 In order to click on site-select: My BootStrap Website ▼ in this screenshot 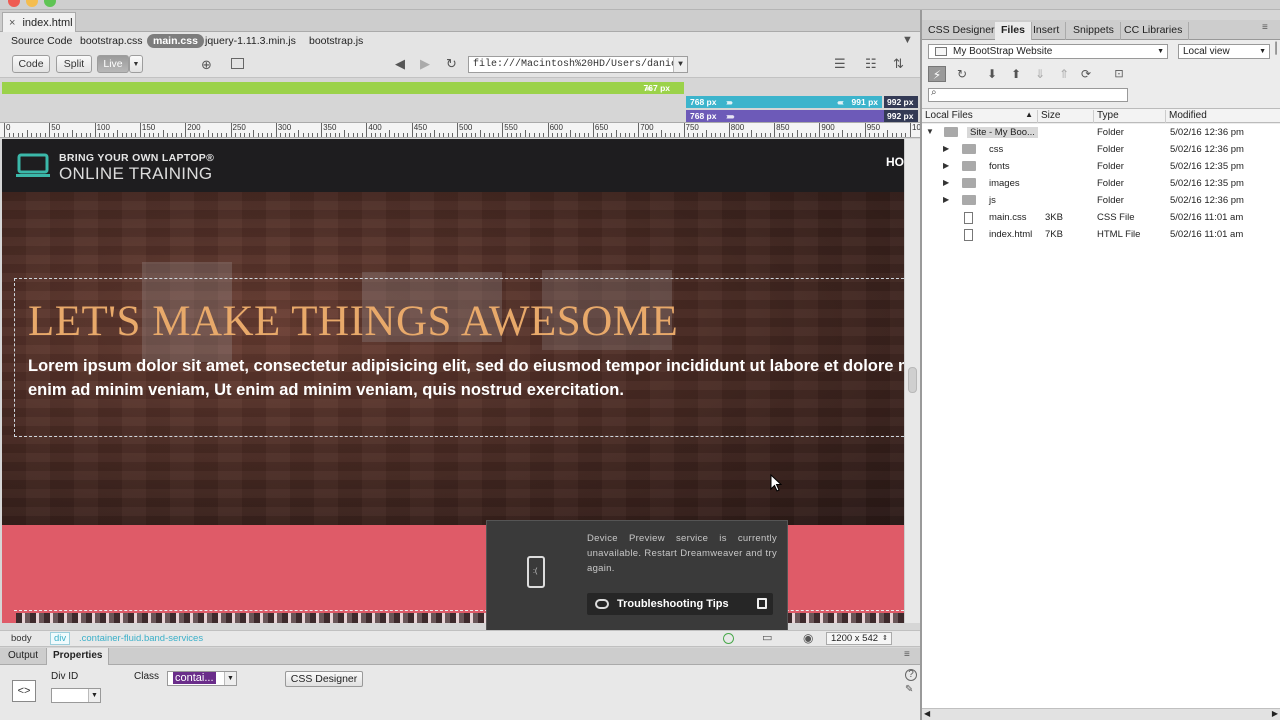, I will do `click(1048, 51)`.